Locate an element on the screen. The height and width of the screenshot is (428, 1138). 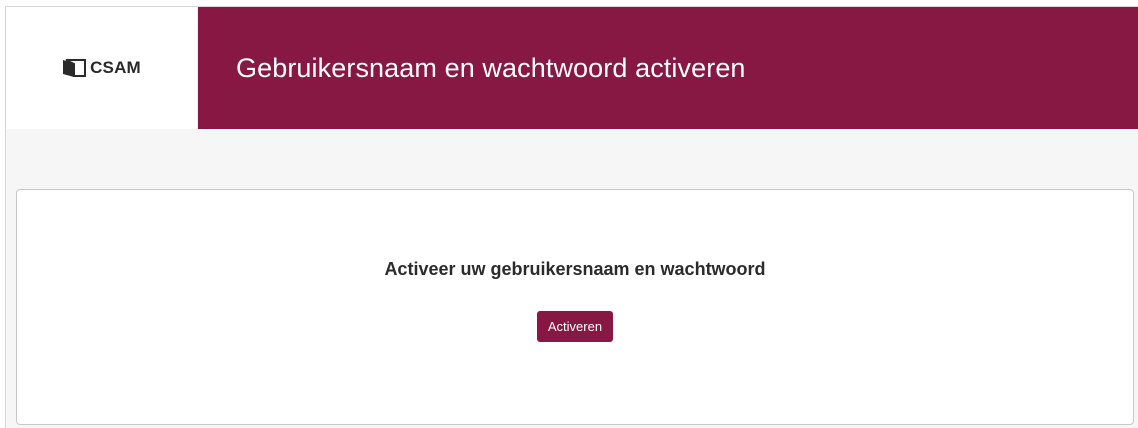
logo-text: CSAM is located at coordinates (115, 67).